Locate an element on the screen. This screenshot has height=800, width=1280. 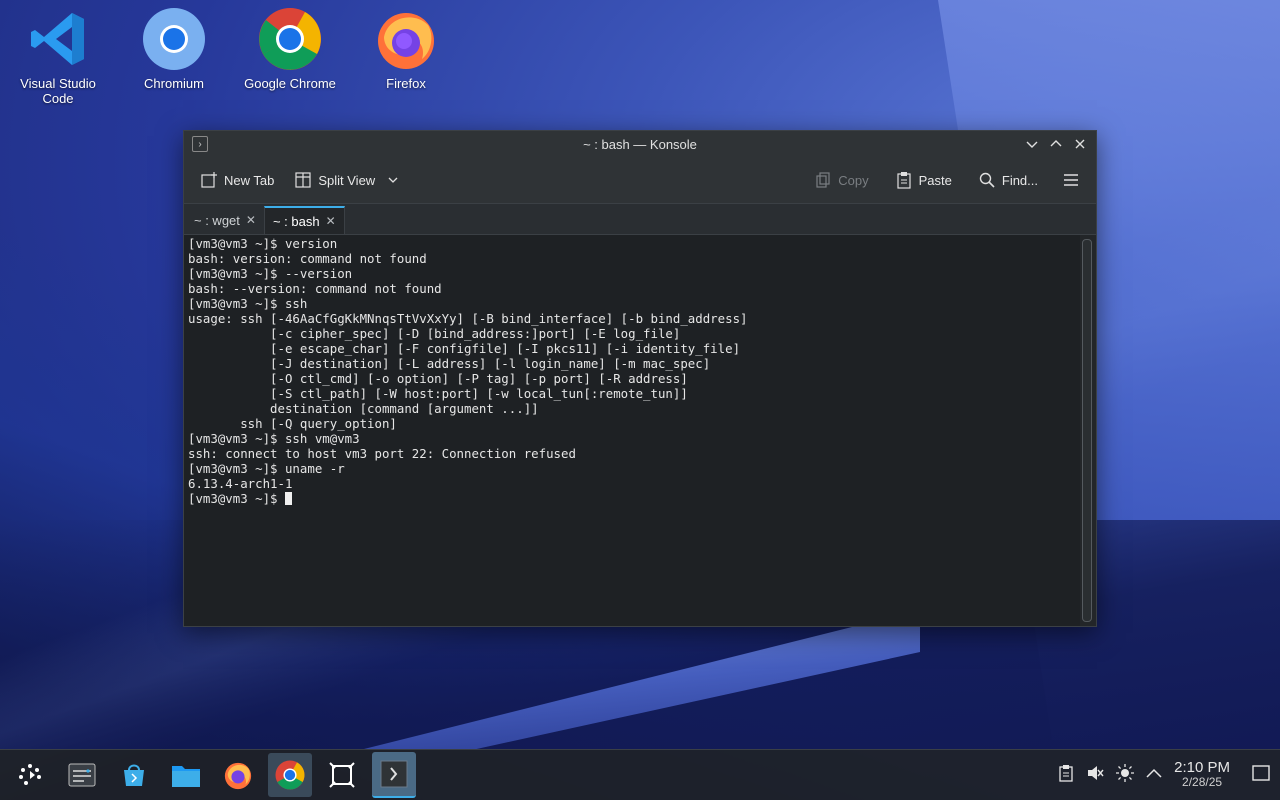
tab-label: ~ : wget is located at coordinates (217, 220).